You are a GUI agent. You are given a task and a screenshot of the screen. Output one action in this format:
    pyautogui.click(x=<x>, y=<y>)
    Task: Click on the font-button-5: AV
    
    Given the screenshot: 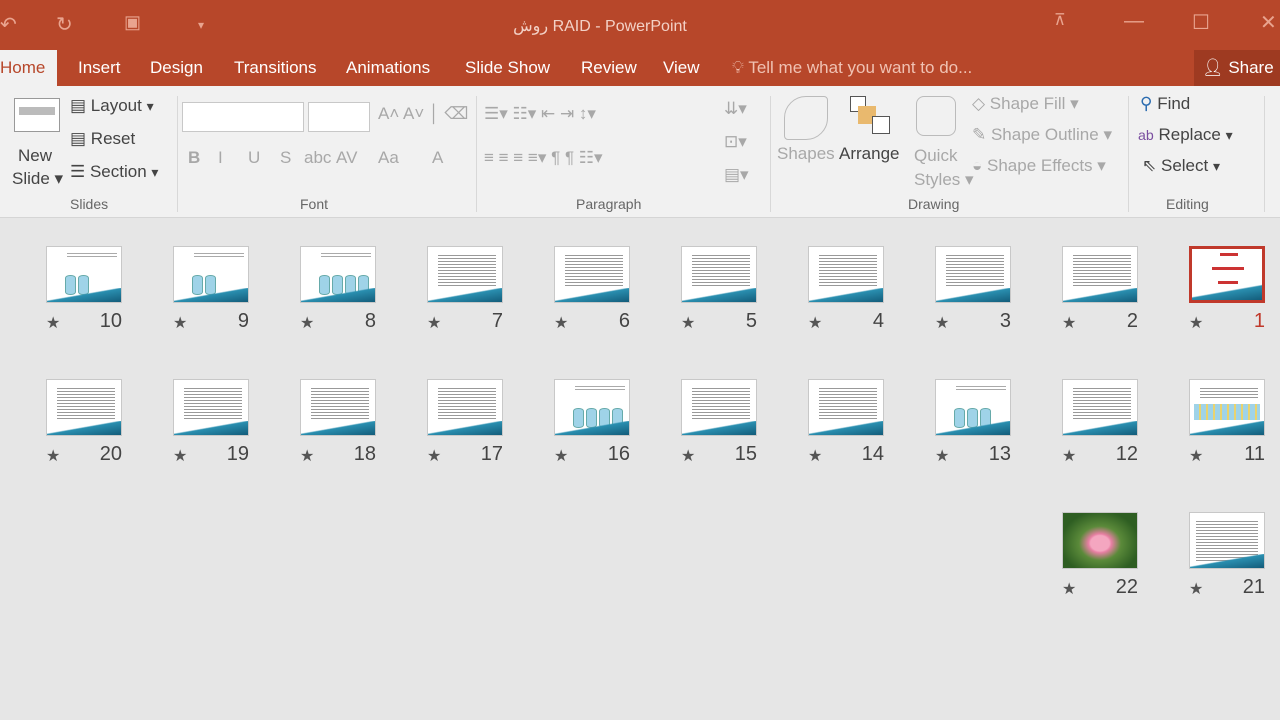 What is the action you would take?
    pyautogui.click(x=346, y=158)
    